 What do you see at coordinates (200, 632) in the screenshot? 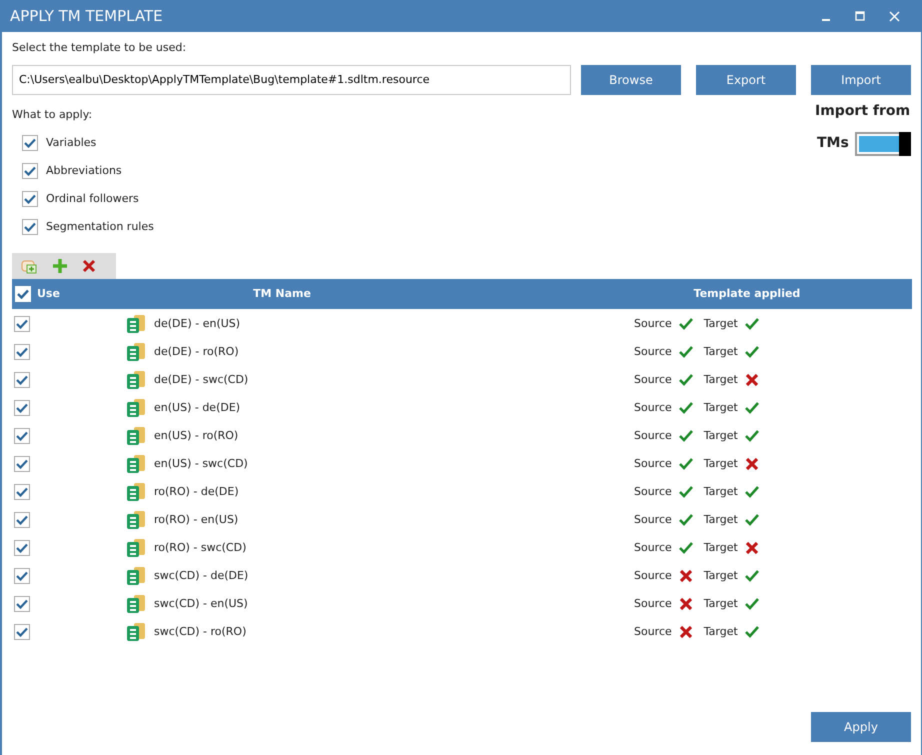
I see `tm-name: swc(CD) - ro(RO)` at bounding box center [200, 632].